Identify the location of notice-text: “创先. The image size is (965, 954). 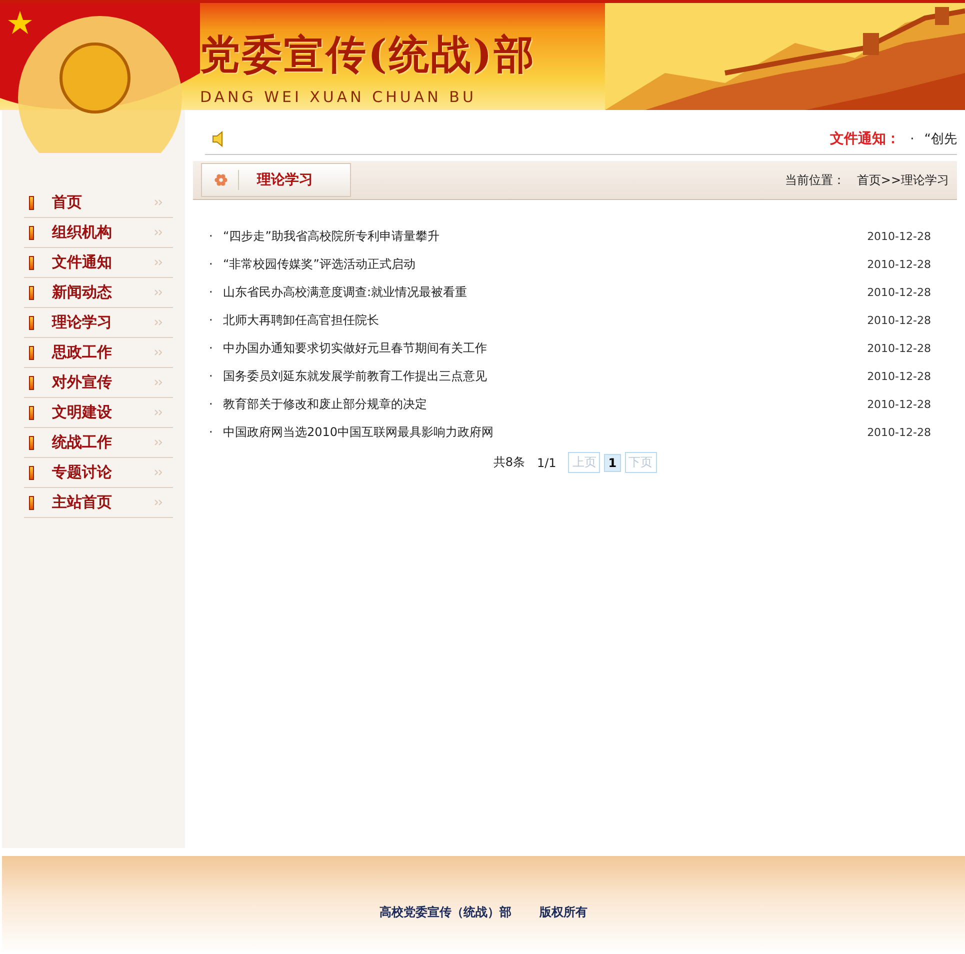
(940, 139).